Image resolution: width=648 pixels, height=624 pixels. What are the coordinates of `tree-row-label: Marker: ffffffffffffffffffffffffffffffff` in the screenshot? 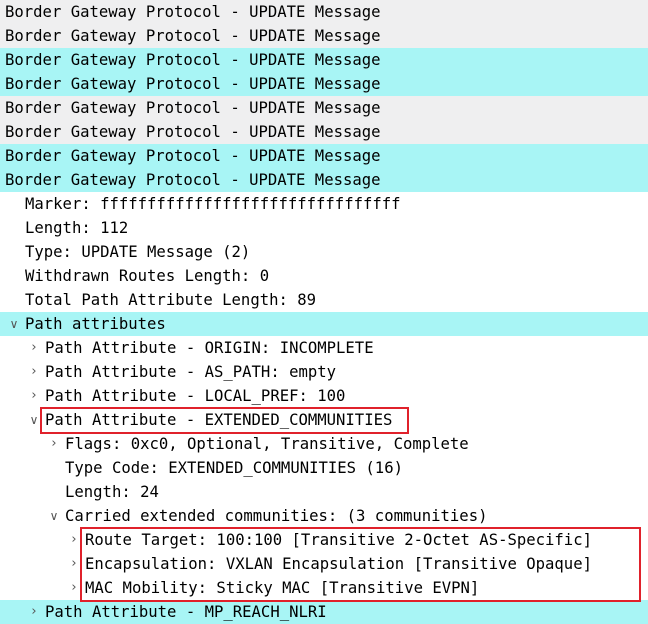 It's located at (213, 204).